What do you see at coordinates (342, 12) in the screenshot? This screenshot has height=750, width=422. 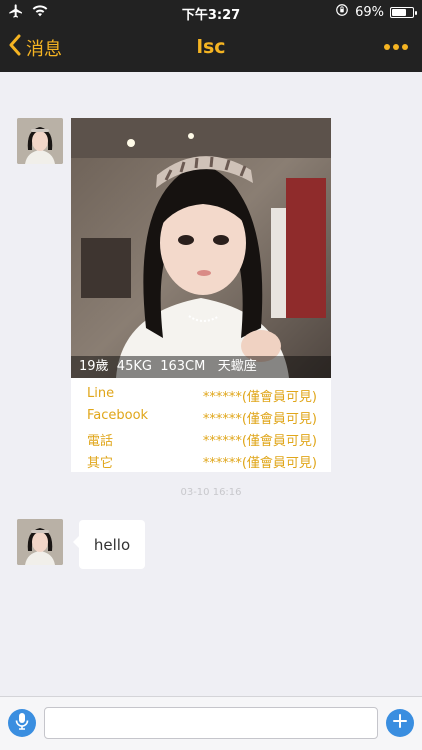 I see `orientation-lock-icon` at bounding box center [342, 12].